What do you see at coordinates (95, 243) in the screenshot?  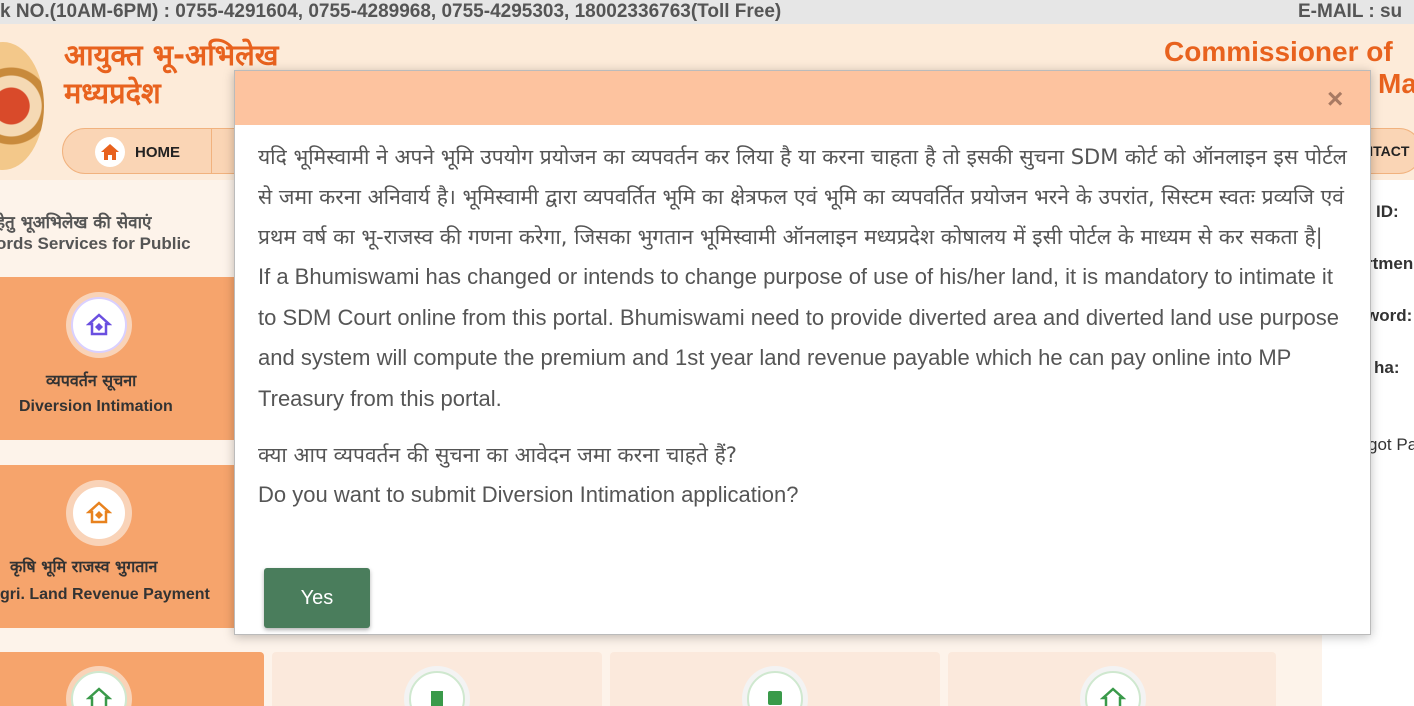 I see `services-heading-english: ords Services for Public` at bounding box center [95, 243].